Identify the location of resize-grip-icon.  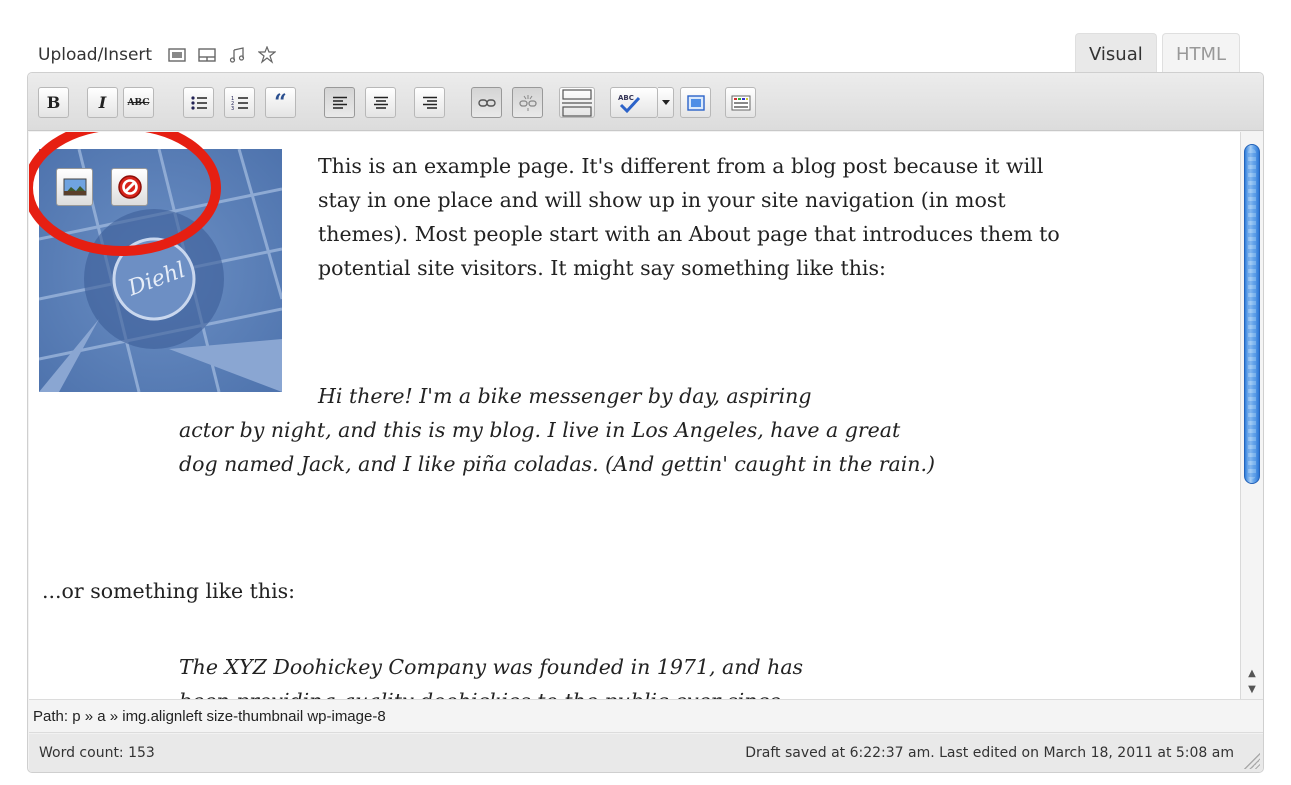
(1251, 760).